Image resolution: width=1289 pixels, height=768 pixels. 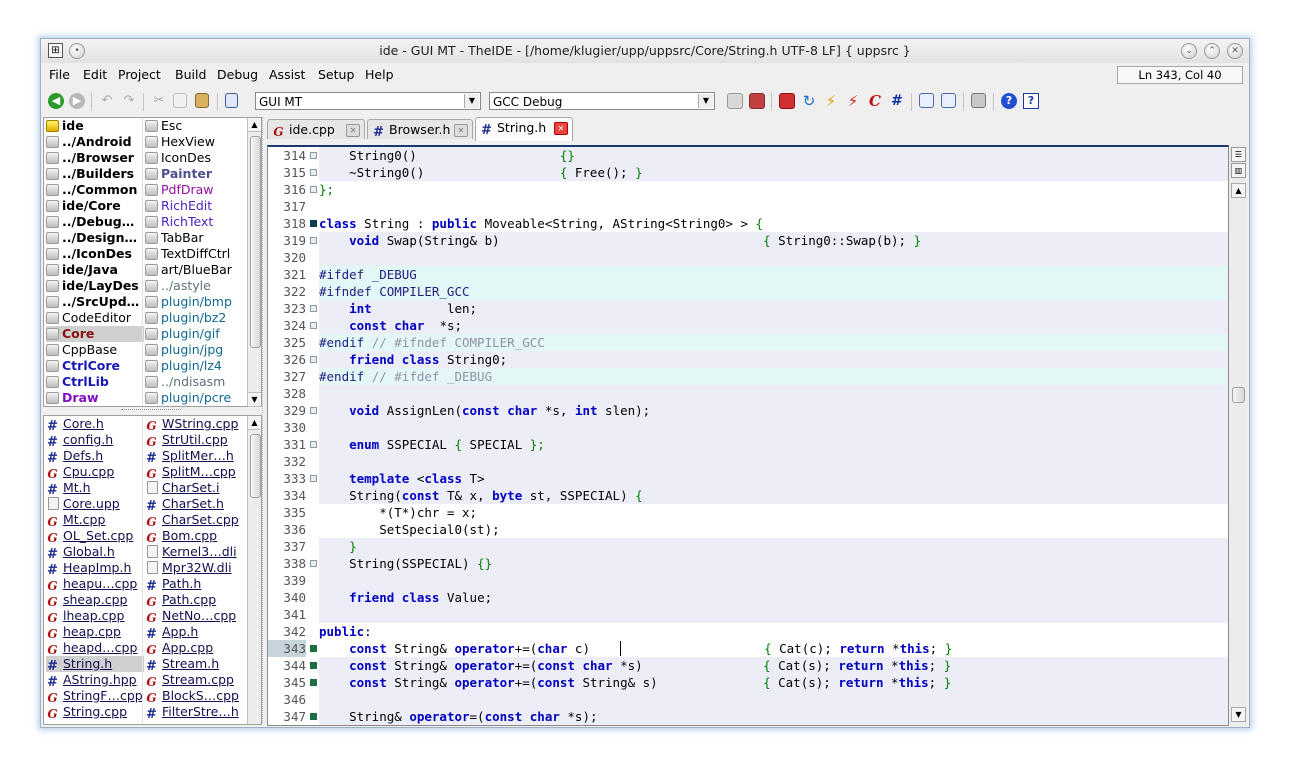 What do you see at coordinates (95, 126) in the screenshot?
I see `package-item: ide` at bounding box center [95, 126].